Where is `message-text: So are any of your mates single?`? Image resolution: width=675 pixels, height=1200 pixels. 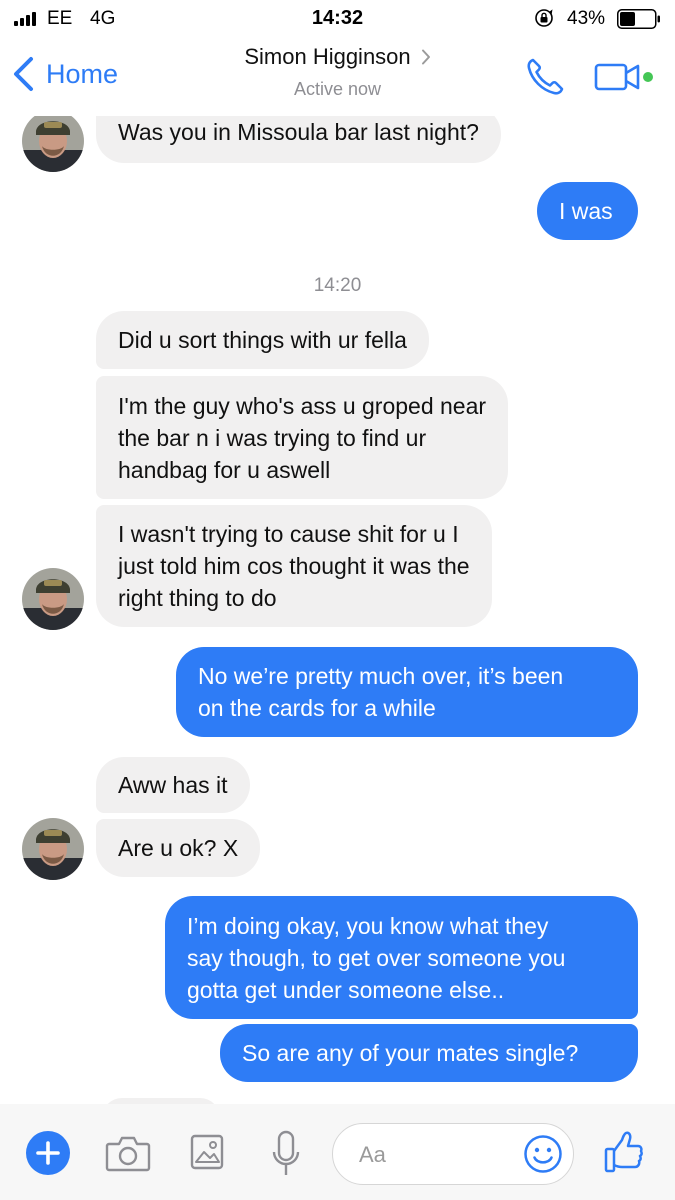 message-text: So are any of your mates single? is located at coordinates (410, 1053).